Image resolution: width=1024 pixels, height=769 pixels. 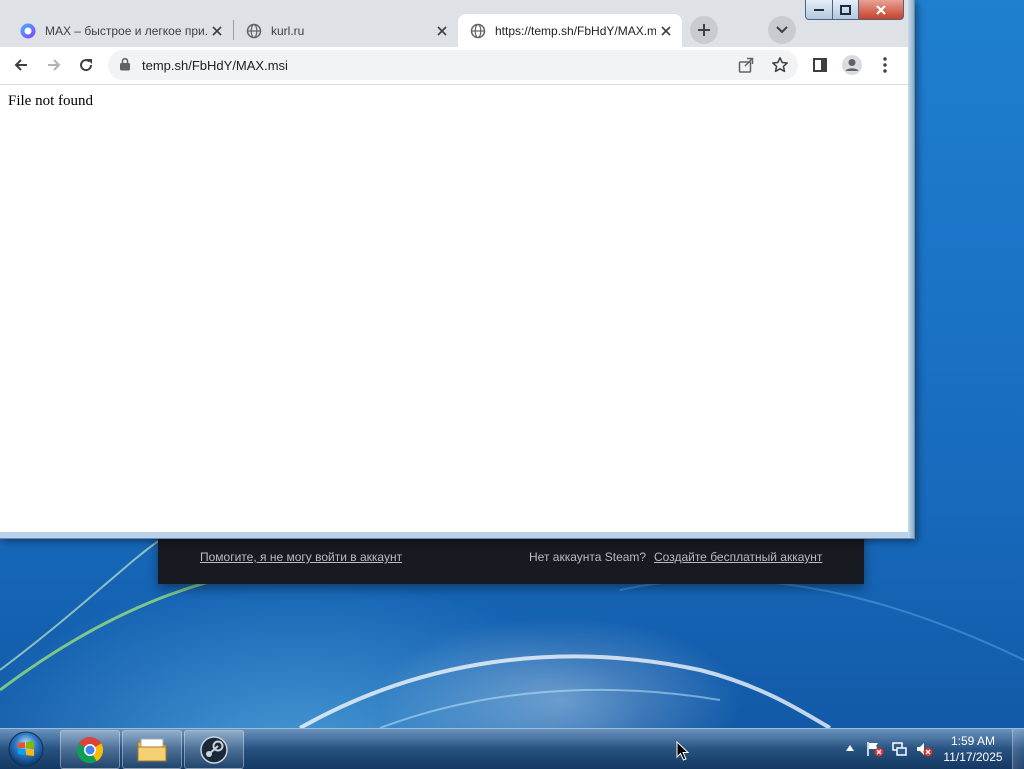 I want to click on close-window-button, so click(x=881, y=10).